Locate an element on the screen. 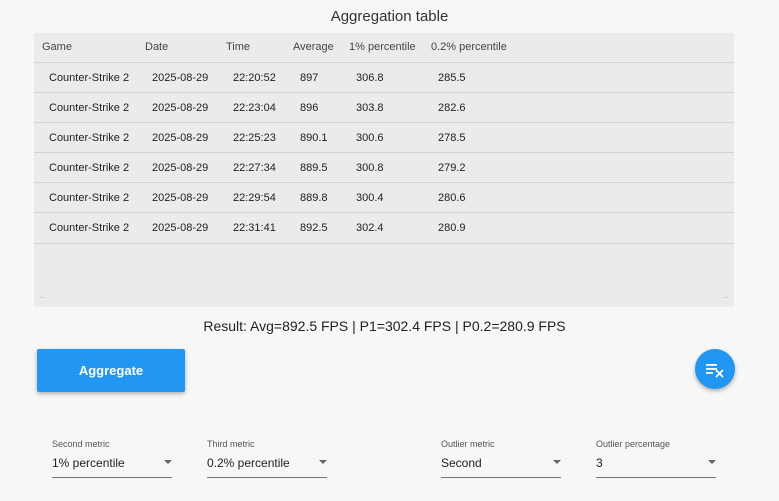 The width and height of the screenshot is (779, 501). cell-time: 22:29:54 is located at coordinates (254, 198).